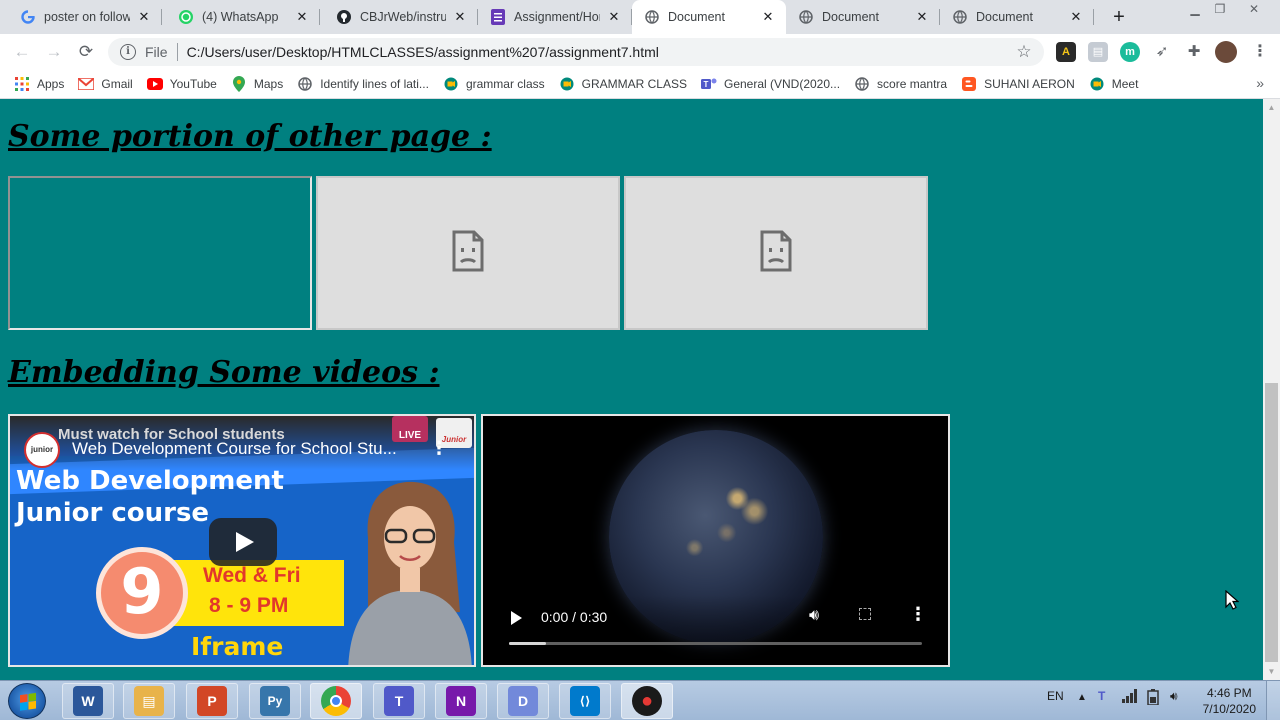 Image resolution: width=1280 pixels, height=720 pixels. I want to click on taskbar-chrome, so click(336, 701).